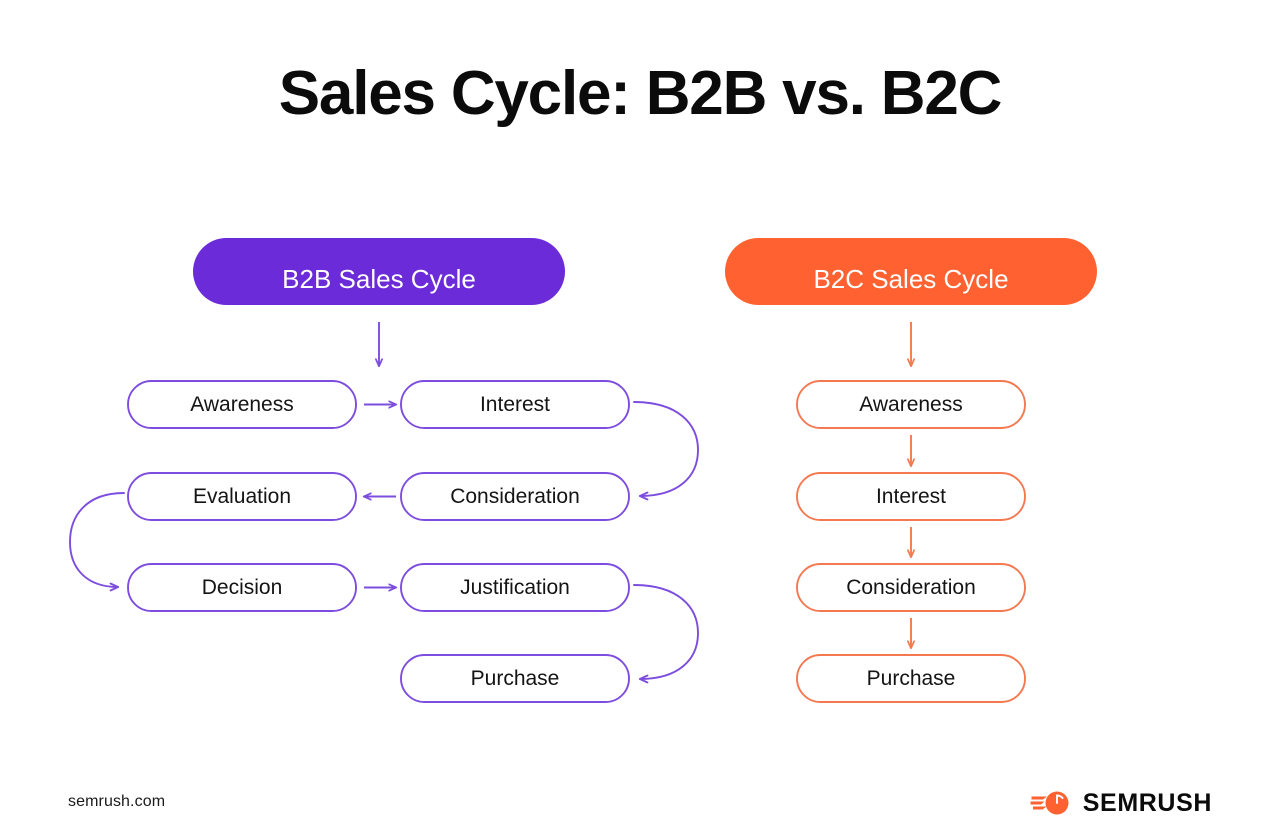 The height and width of the screenshot is (840, 1280). I want to click on b2b-node-label: Interest, so click(515, 404).